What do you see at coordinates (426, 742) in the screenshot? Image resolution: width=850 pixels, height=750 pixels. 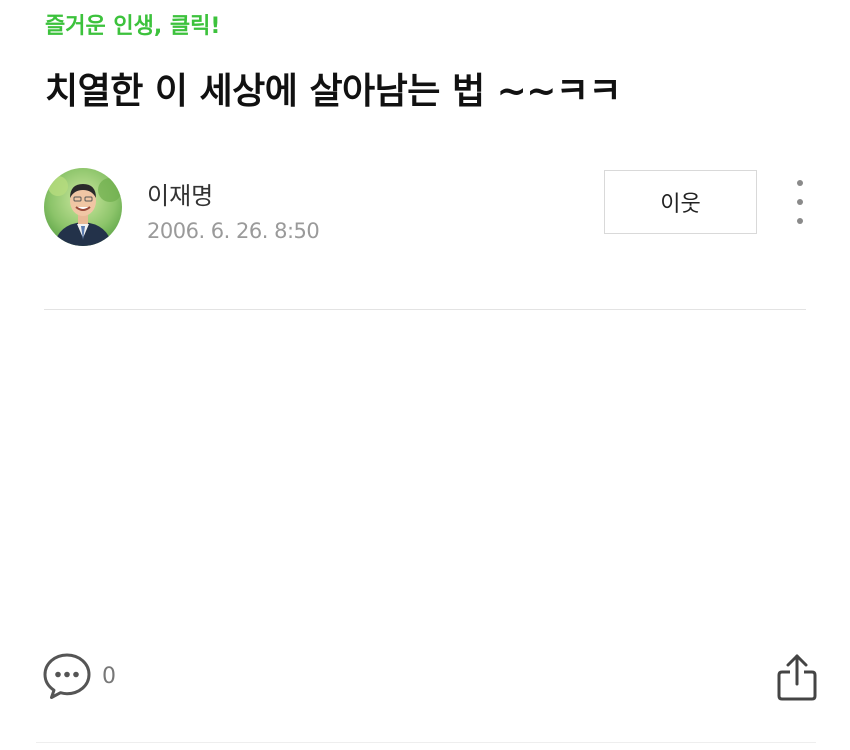 I see `bottom-divider` at bounding box center [426, 742].